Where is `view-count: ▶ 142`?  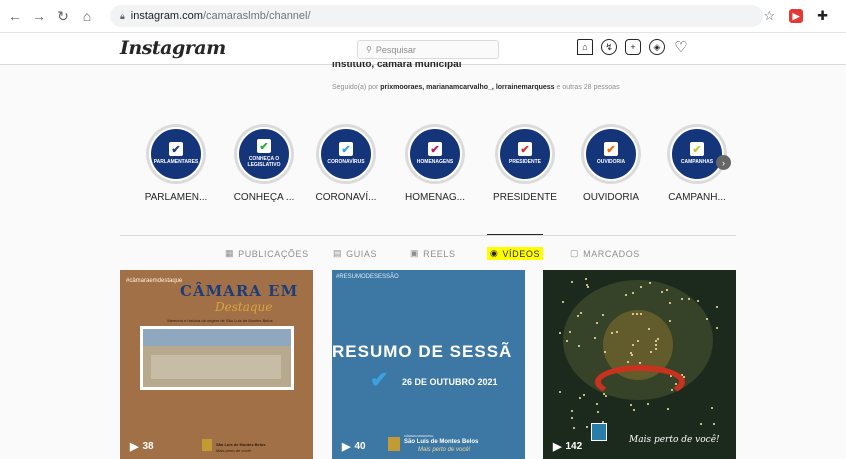 view-count: ▶ 142 is located at coordinates (568, 447).